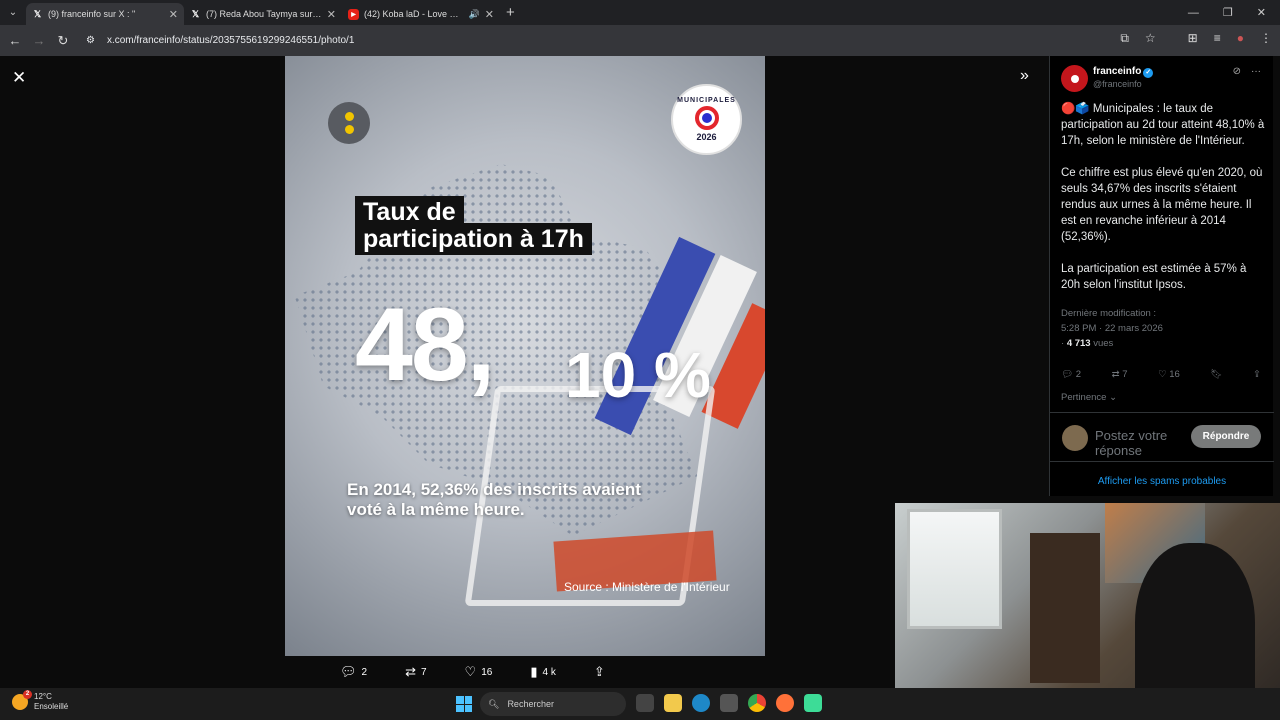 Image resolution: width=1280 pixels, height=720 pixels. I want to click on search-icon: 🔍︎, so click(494, 703).